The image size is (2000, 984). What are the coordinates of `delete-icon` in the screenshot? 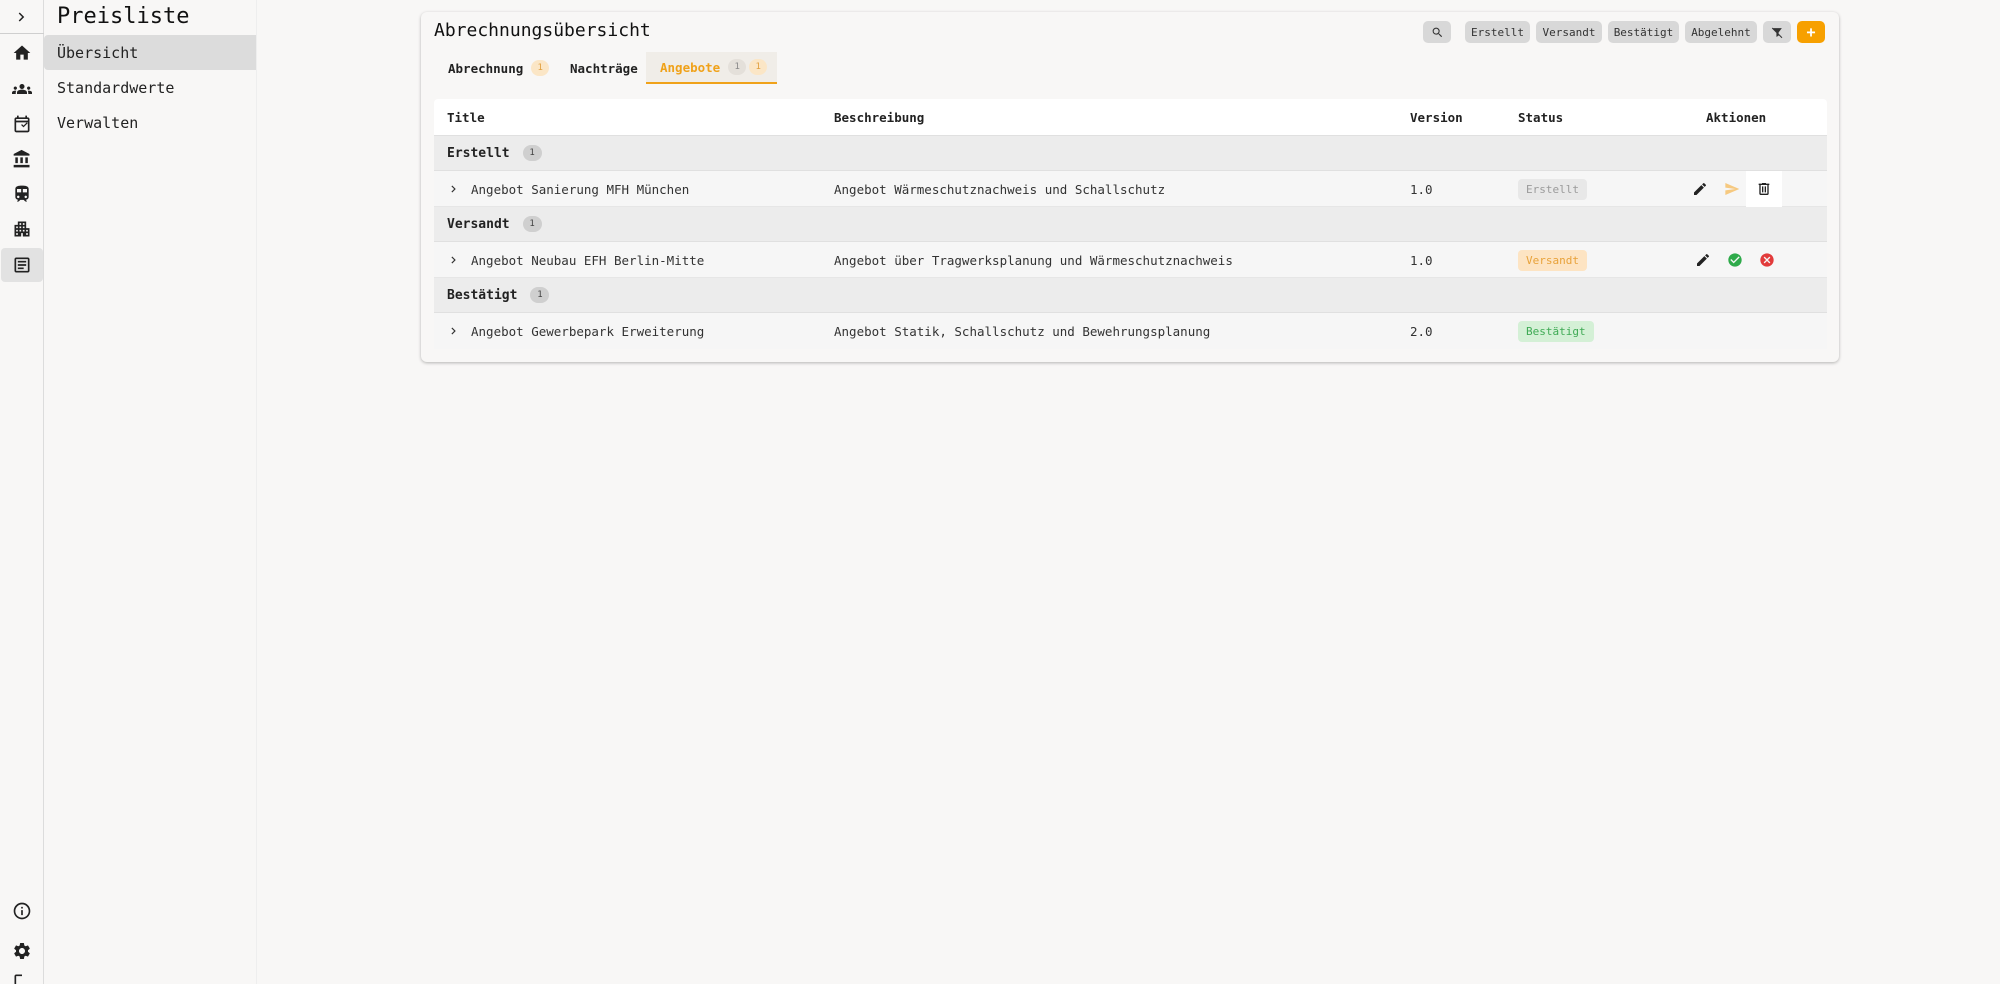 It's located at (1764, 189).